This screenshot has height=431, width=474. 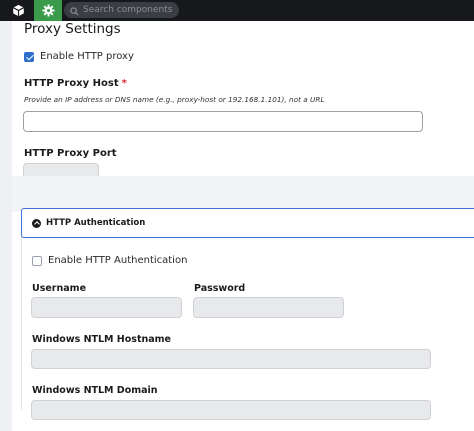 What do you see at coordinates (37, 260) in the screenshot?
I see `enable-auth-checkbox` at bounding box center [37, 260].